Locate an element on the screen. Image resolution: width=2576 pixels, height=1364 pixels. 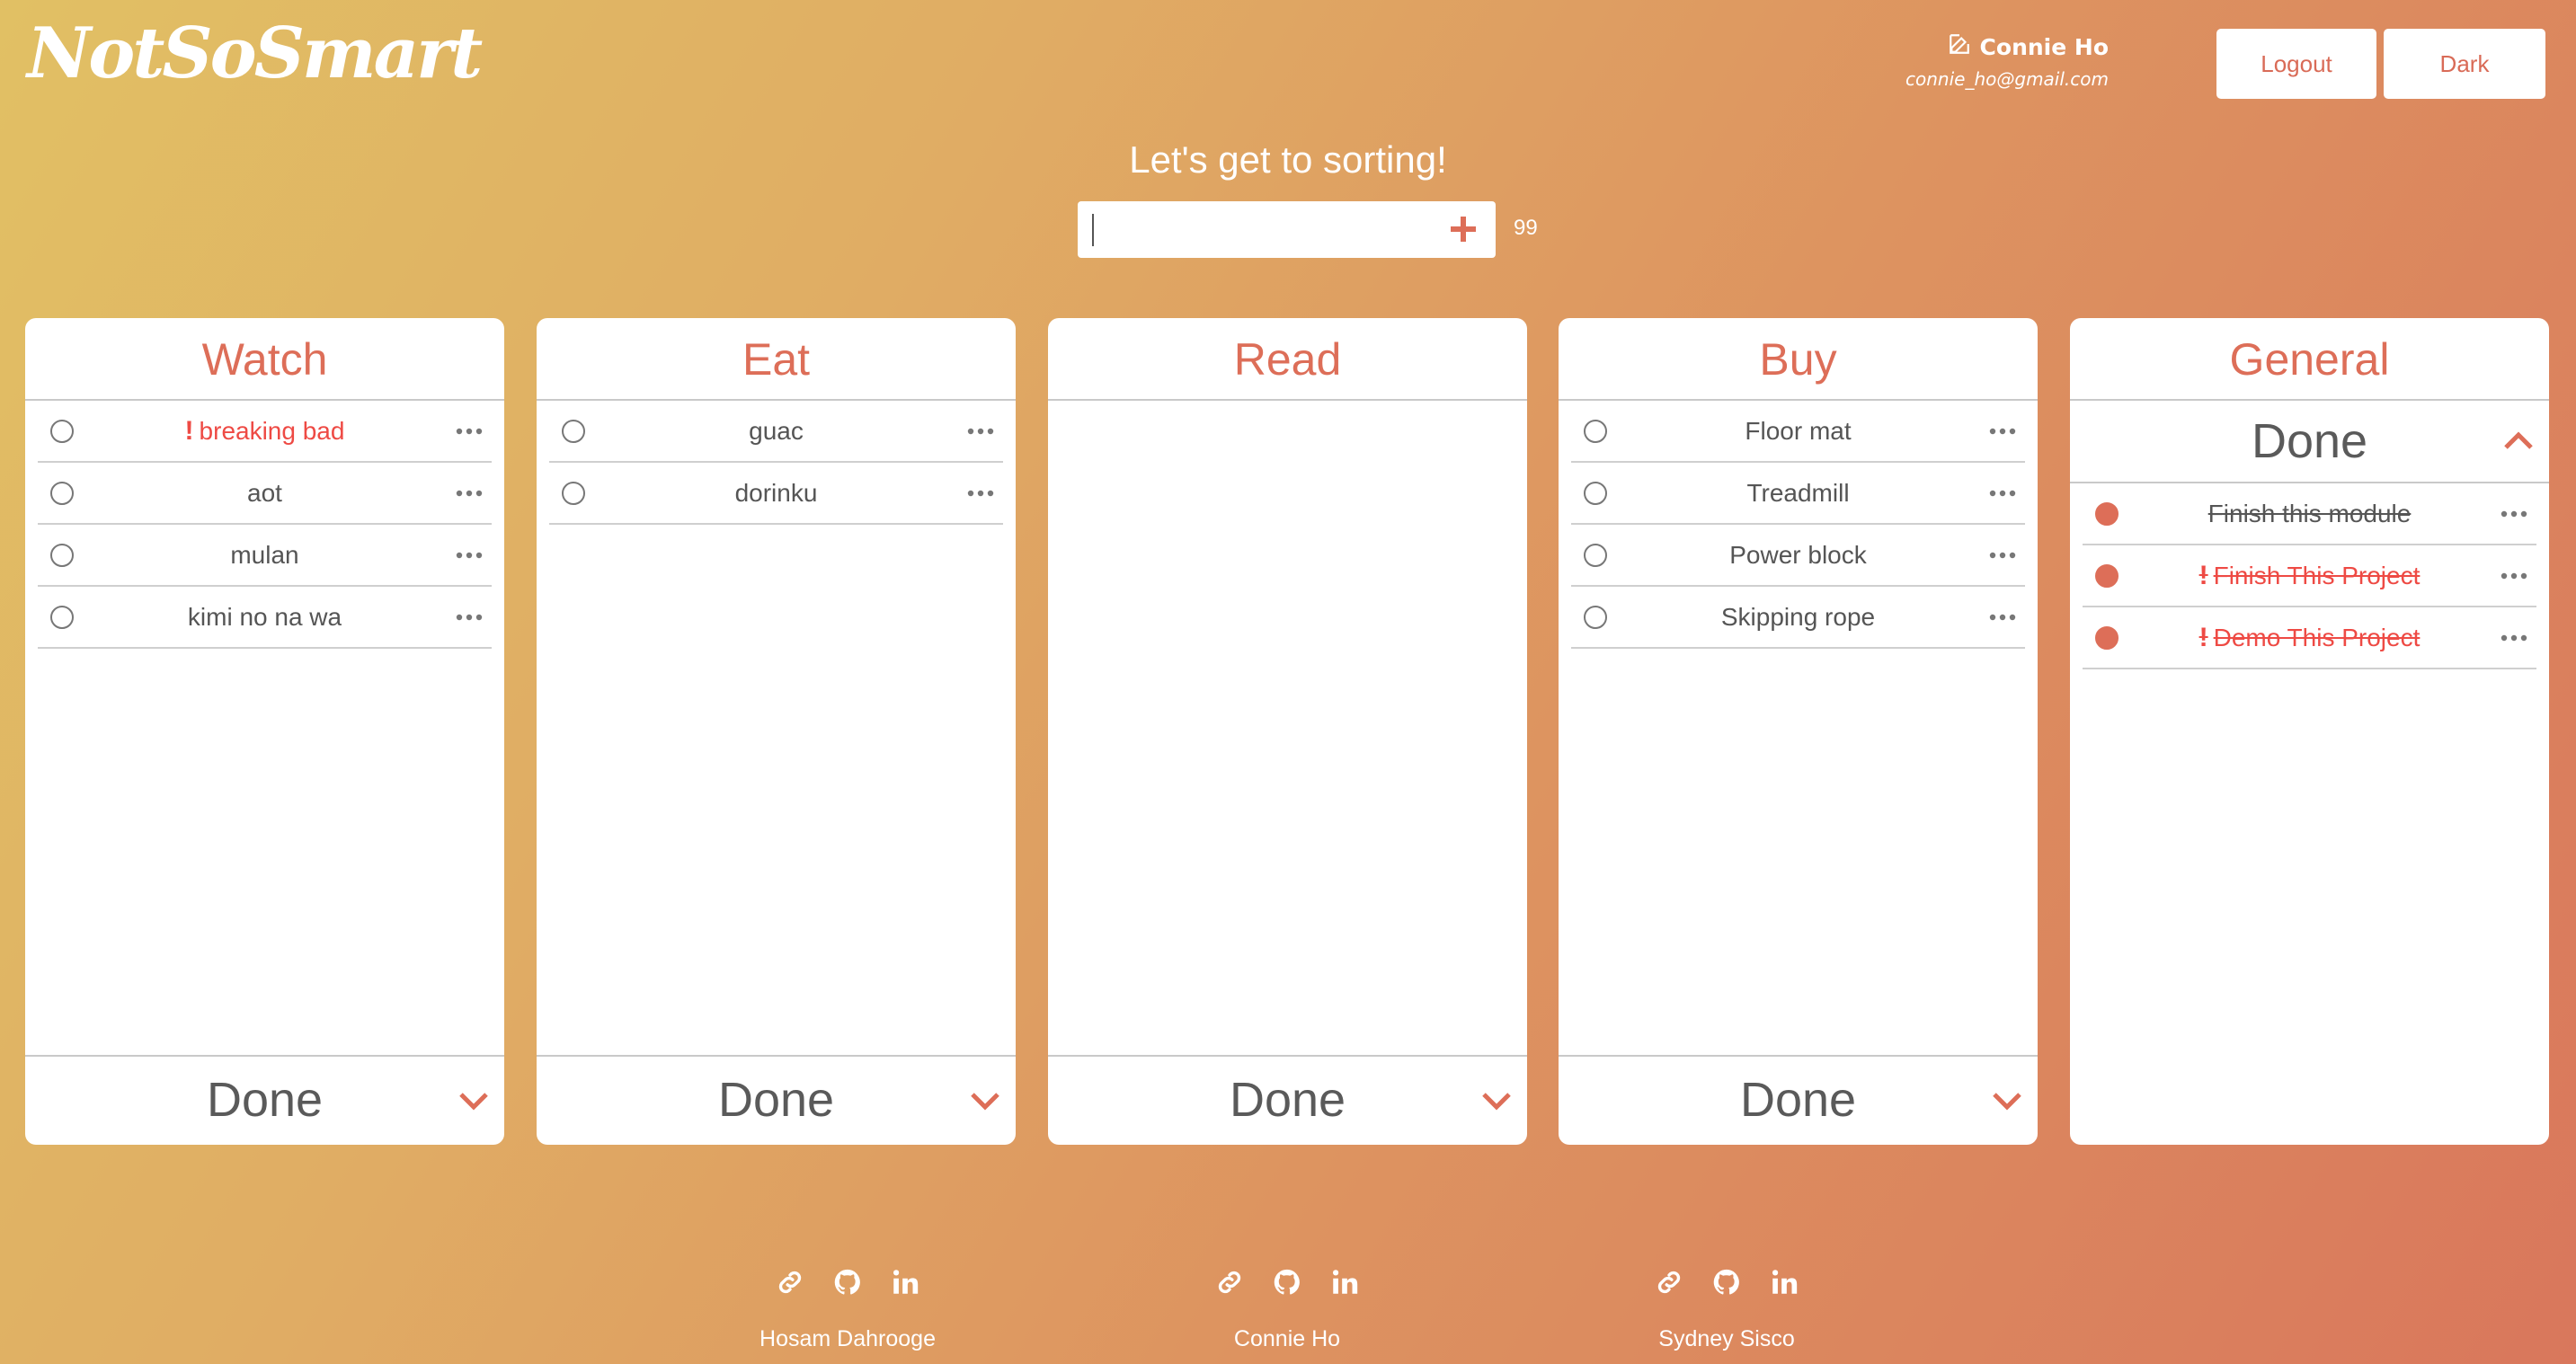
task-label: Skipping rope is located at coordinates (1798, 617).